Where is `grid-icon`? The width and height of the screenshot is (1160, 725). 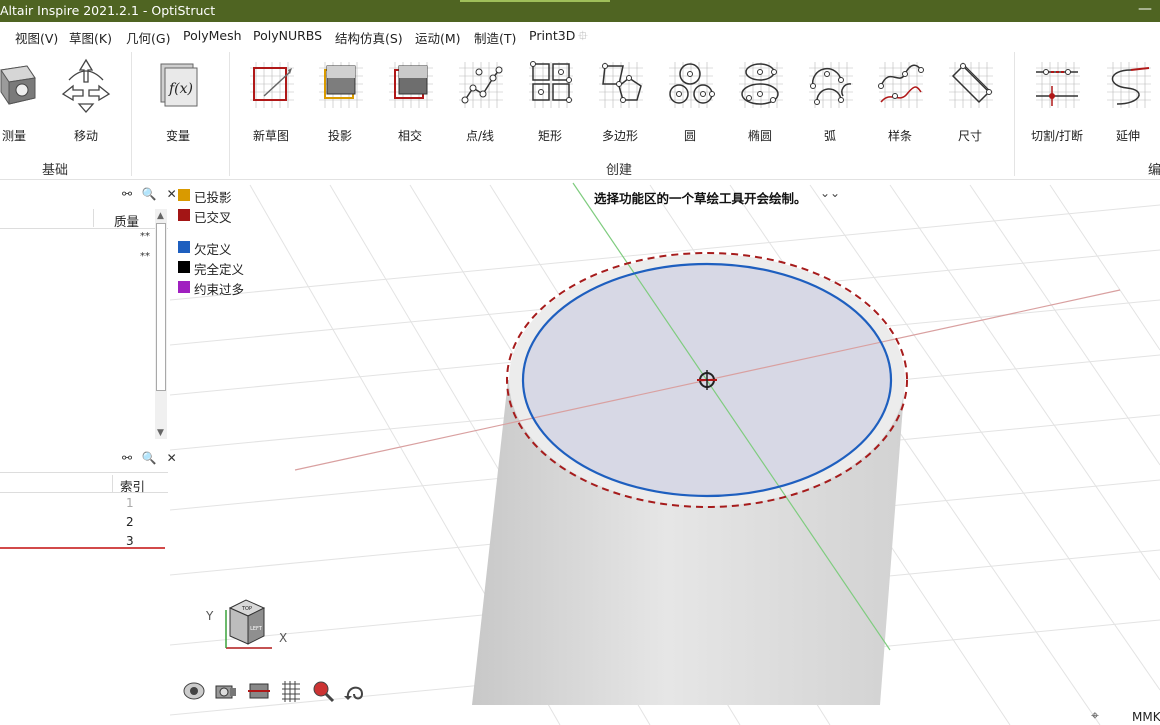 grid-icon is located at coordinates (291, 691).